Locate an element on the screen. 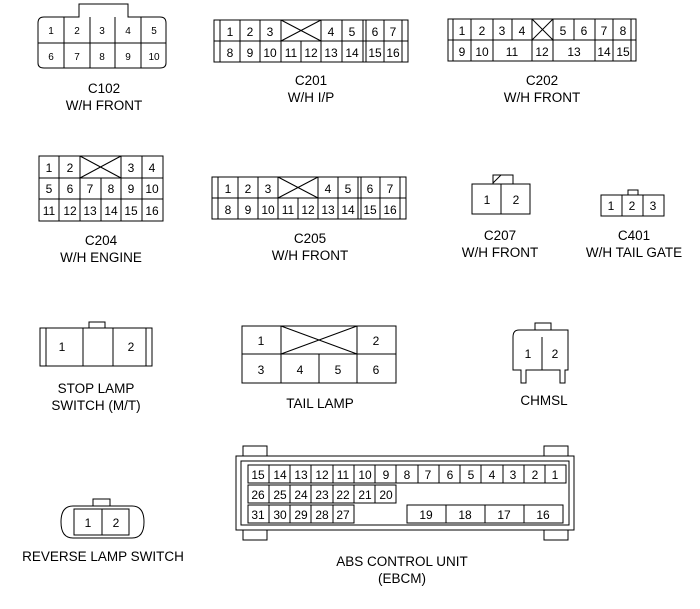  pin: 23 is located at coordinates (322, 495).